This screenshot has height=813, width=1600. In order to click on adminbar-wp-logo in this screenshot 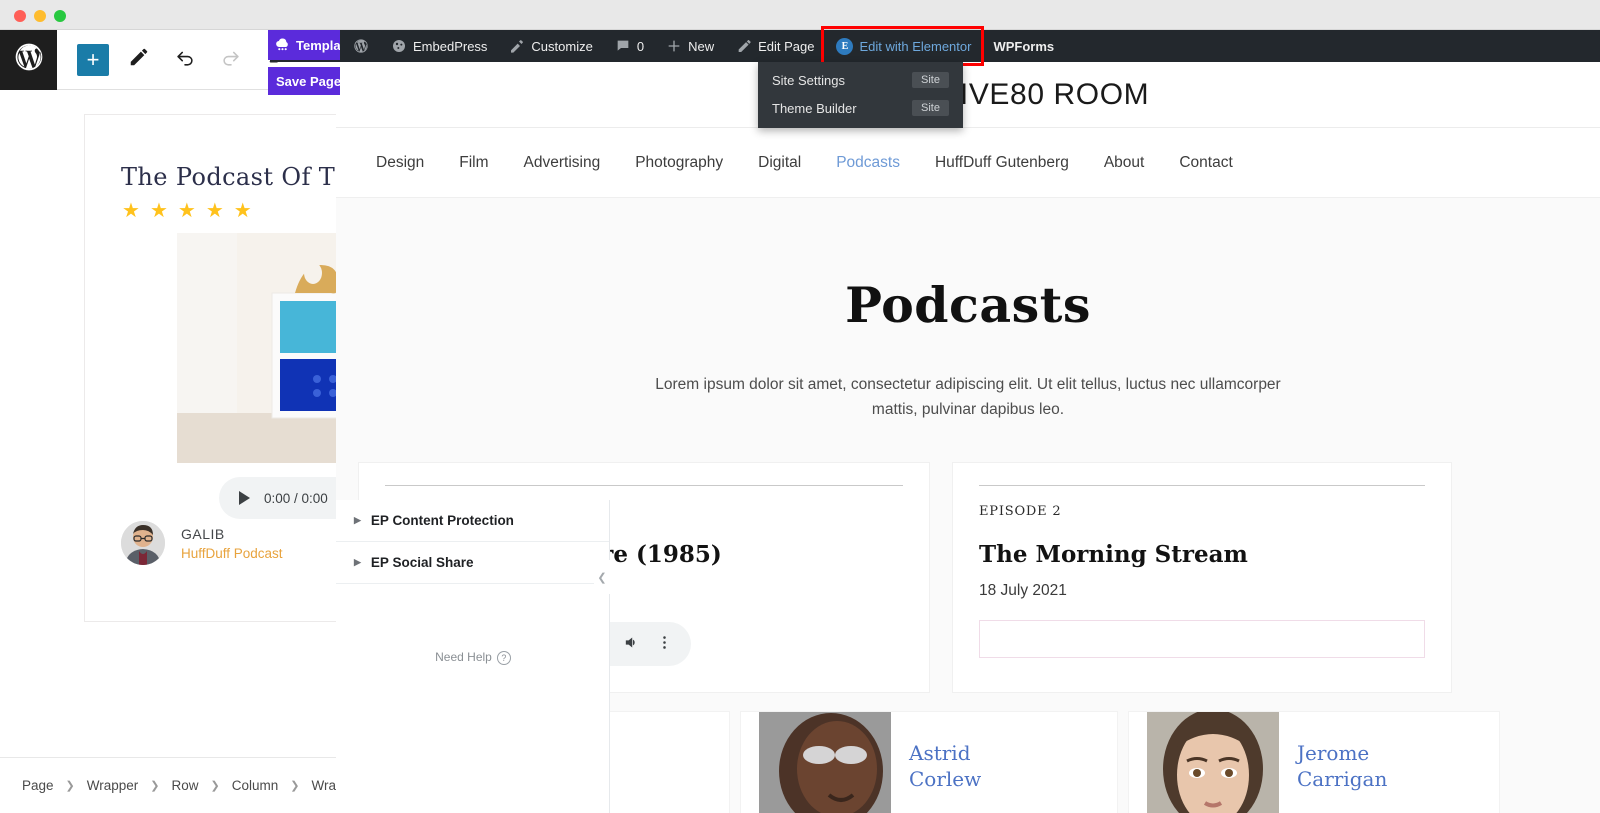, I will do `click(361, 46)`.